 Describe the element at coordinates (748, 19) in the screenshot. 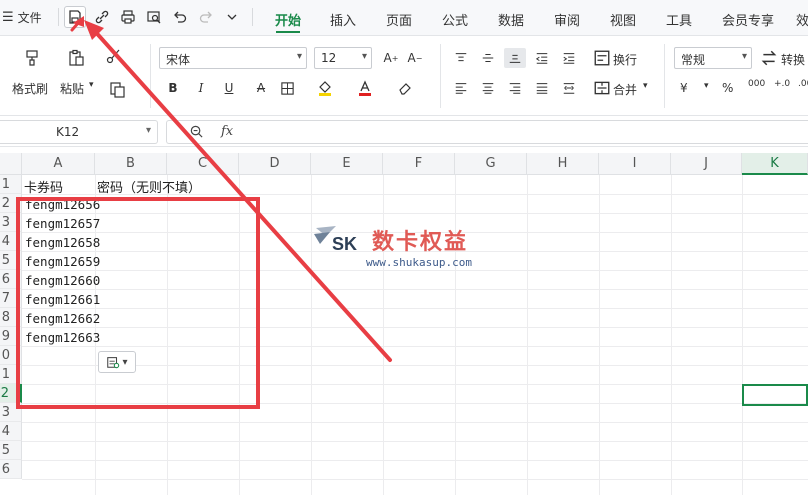

I see `tab-member: 会员专享` at that location.